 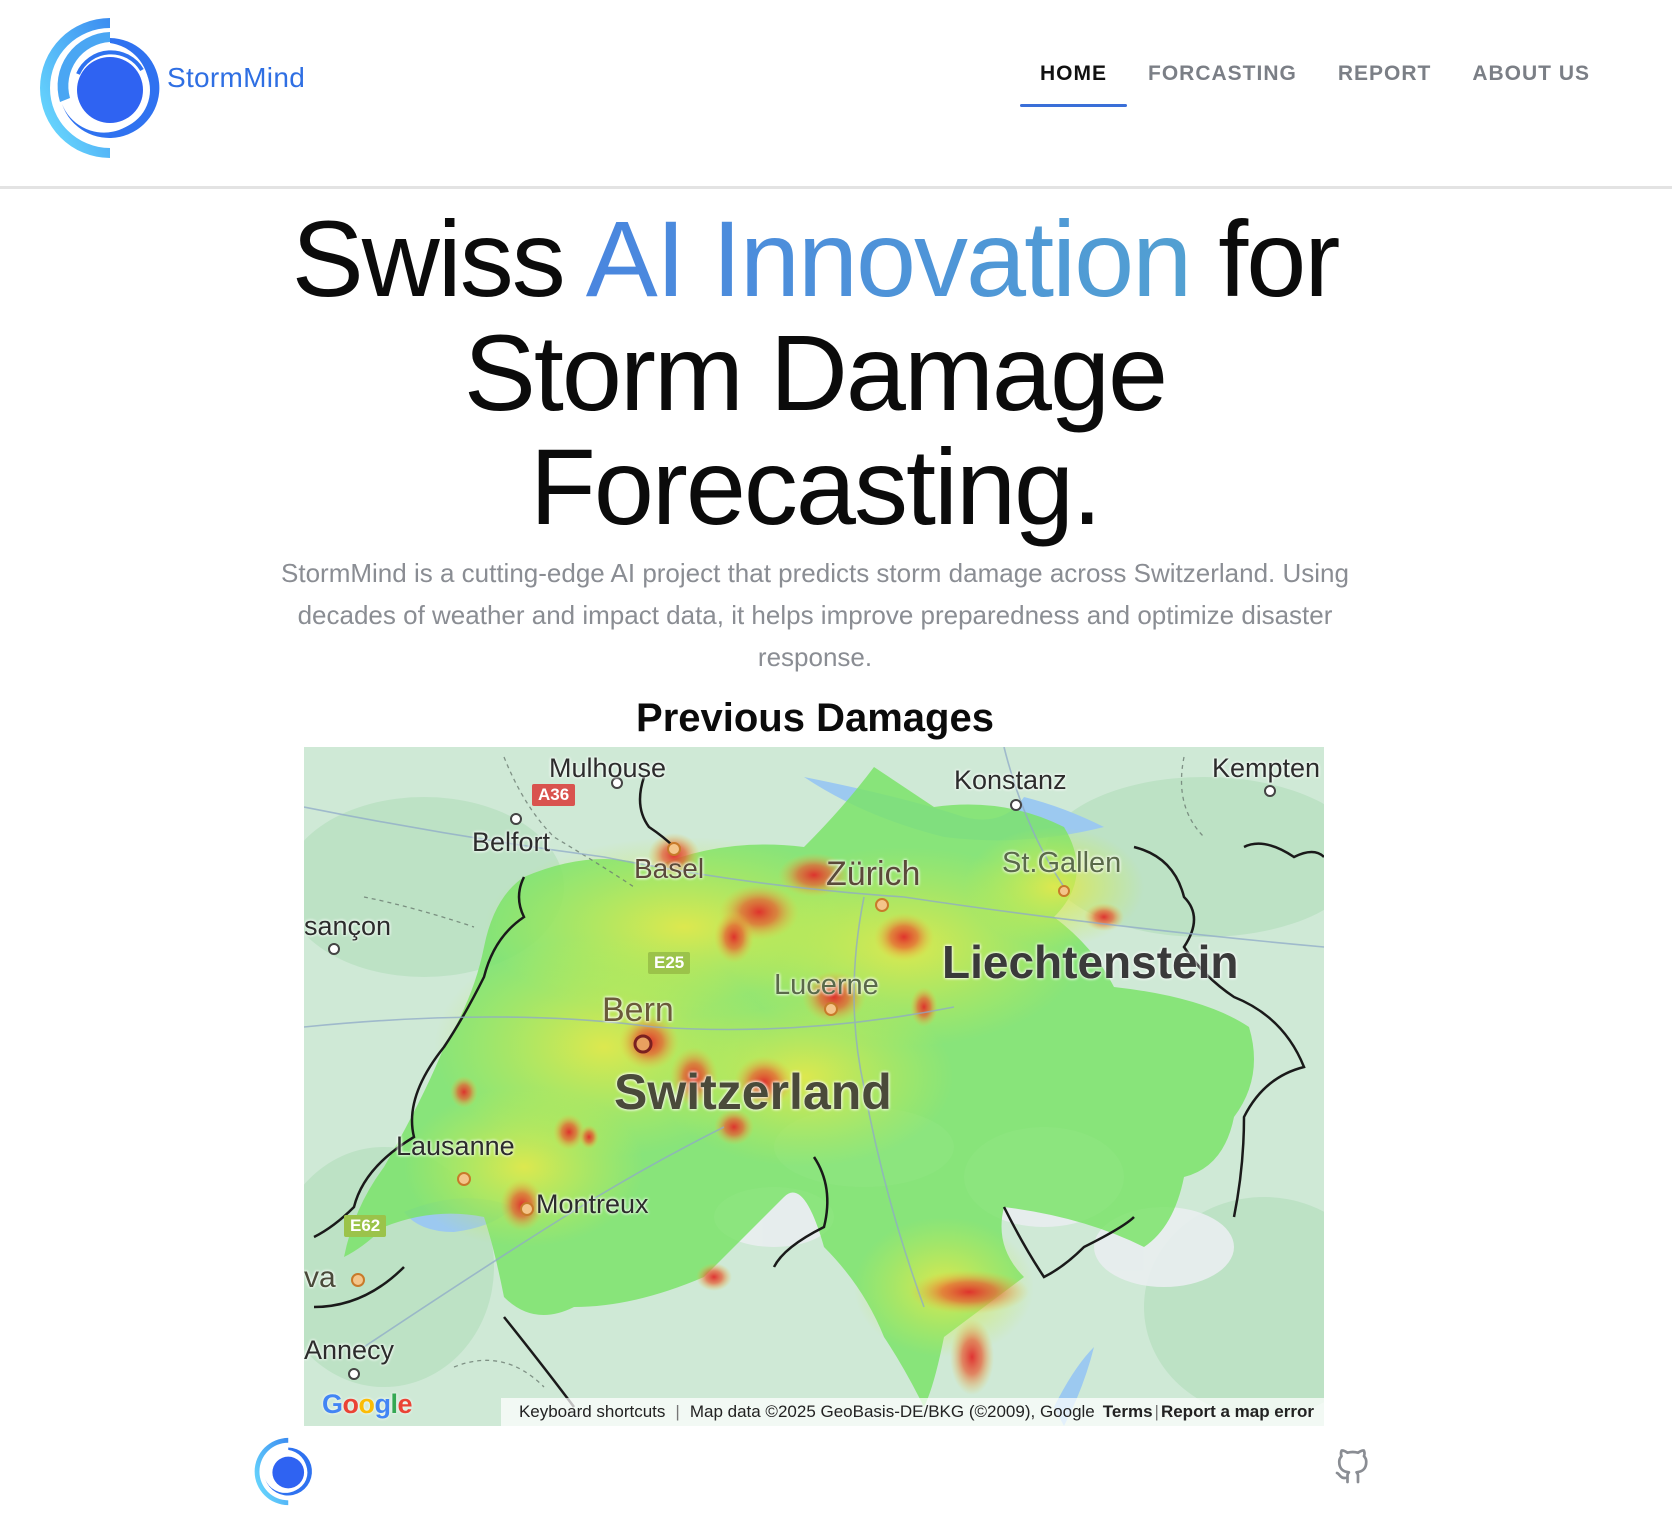 I want to click on map-label-st-gallen: St.Gallen, so click(x=1062, y=863).